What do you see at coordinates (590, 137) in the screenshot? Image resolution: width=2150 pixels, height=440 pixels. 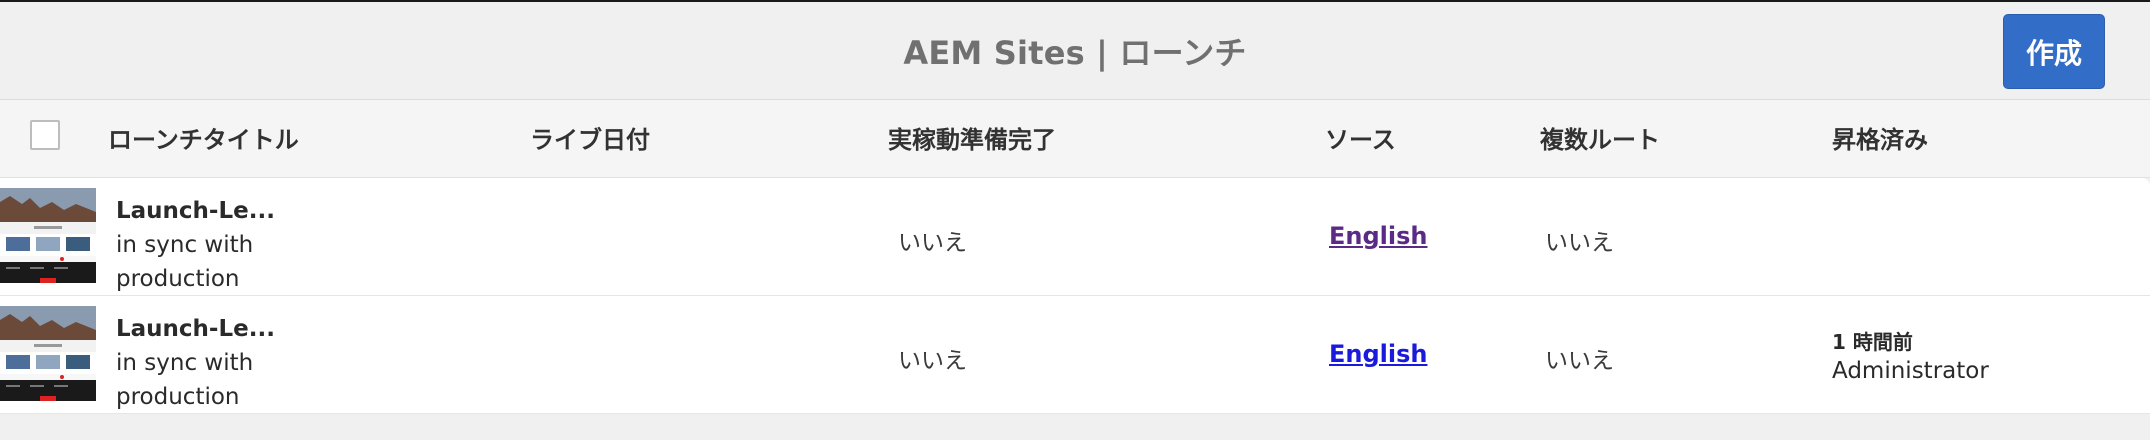 I see `column-header-live-date: ライブ日付` at bounding box center [590, 137].